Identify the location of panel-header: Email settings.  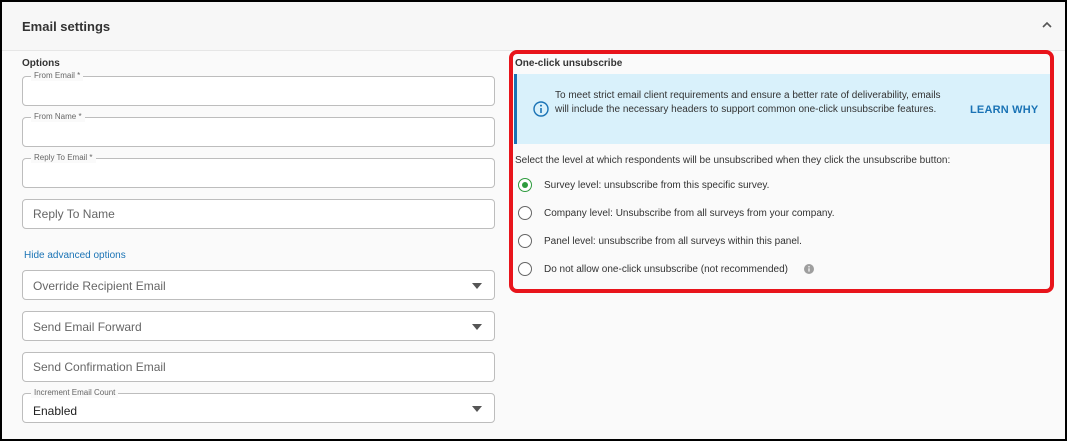
(533, 26).